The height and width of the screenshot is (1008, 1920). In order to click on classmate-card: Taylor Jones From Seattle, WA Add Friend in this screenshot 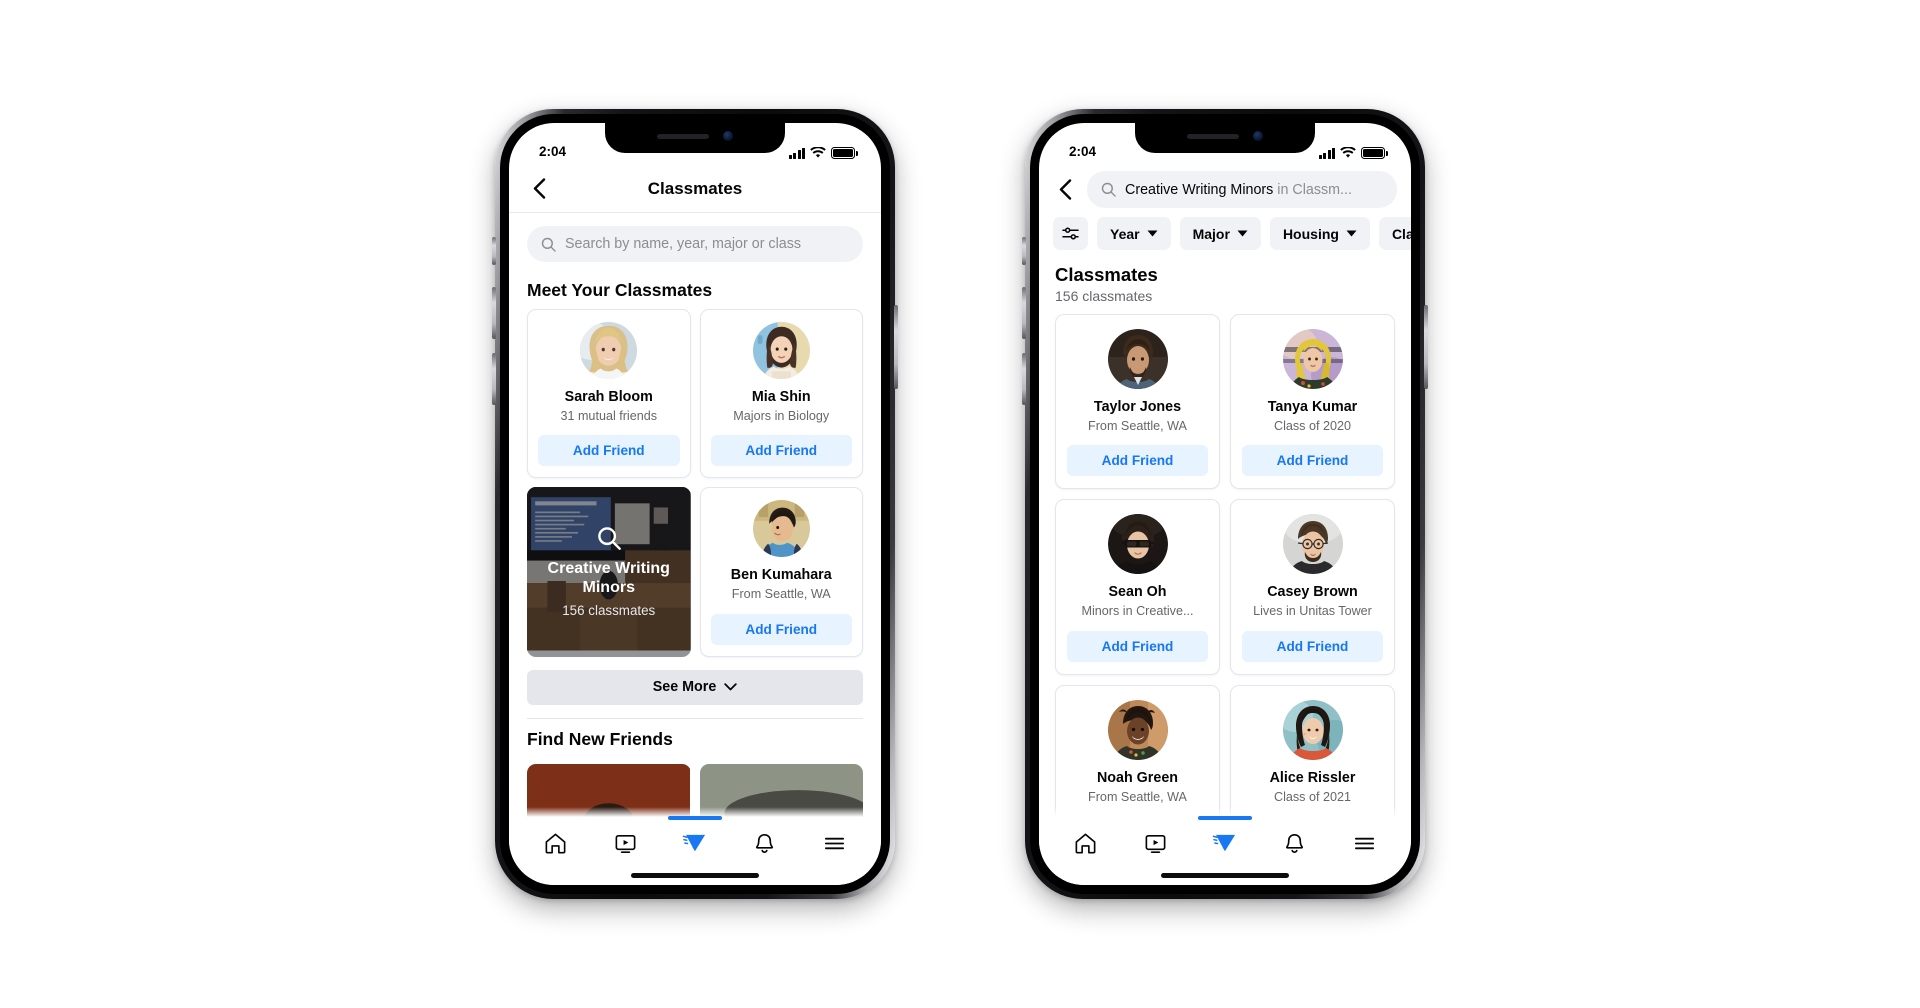, I will do `click(1137, 402)`.